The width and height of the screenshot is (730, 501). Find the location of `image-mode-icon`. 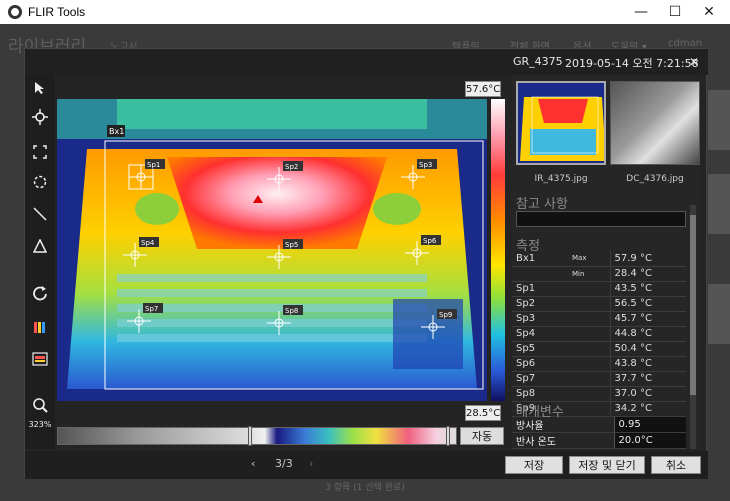

image-mode-icon is located at coordinates (40, 363).